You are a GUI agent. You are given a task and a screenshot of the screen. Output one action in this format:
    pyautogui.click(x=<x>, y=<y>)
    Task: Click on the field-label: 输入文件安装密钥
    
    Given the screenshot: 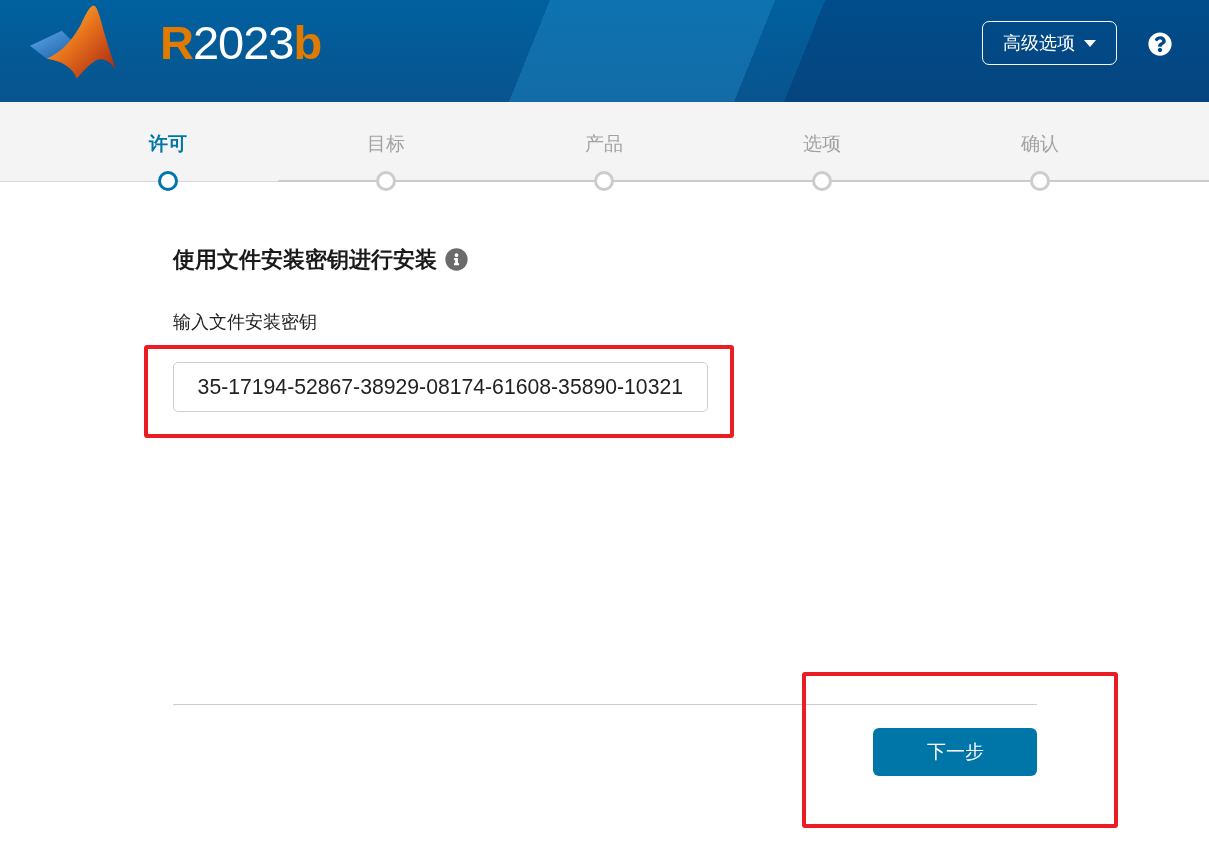 What is the action you would take?
    pyautogui.click(x=245, y=322)
    